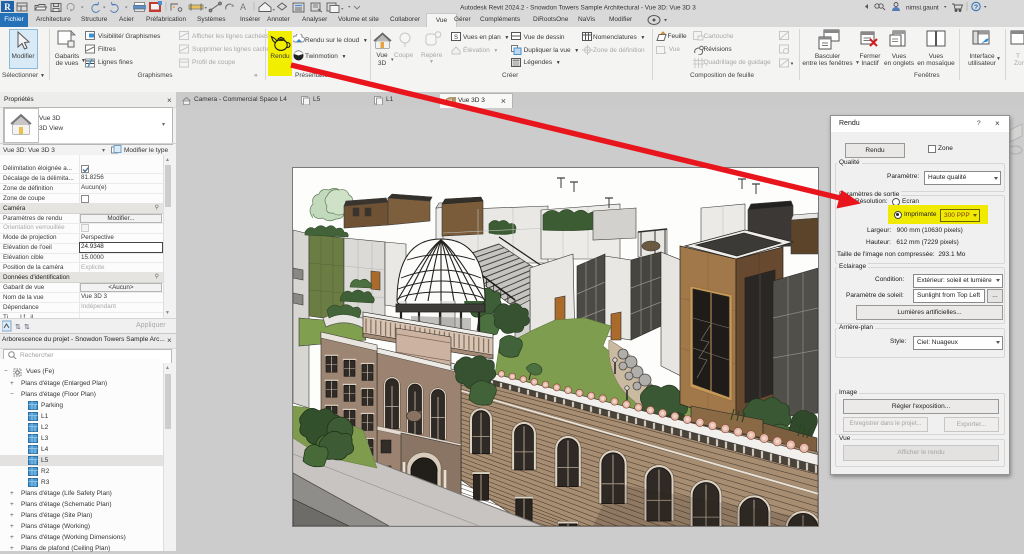 Image resolution: width=1024 pixels, height=554 pixels. I want to click on svg-text: S, so click(456, 38).